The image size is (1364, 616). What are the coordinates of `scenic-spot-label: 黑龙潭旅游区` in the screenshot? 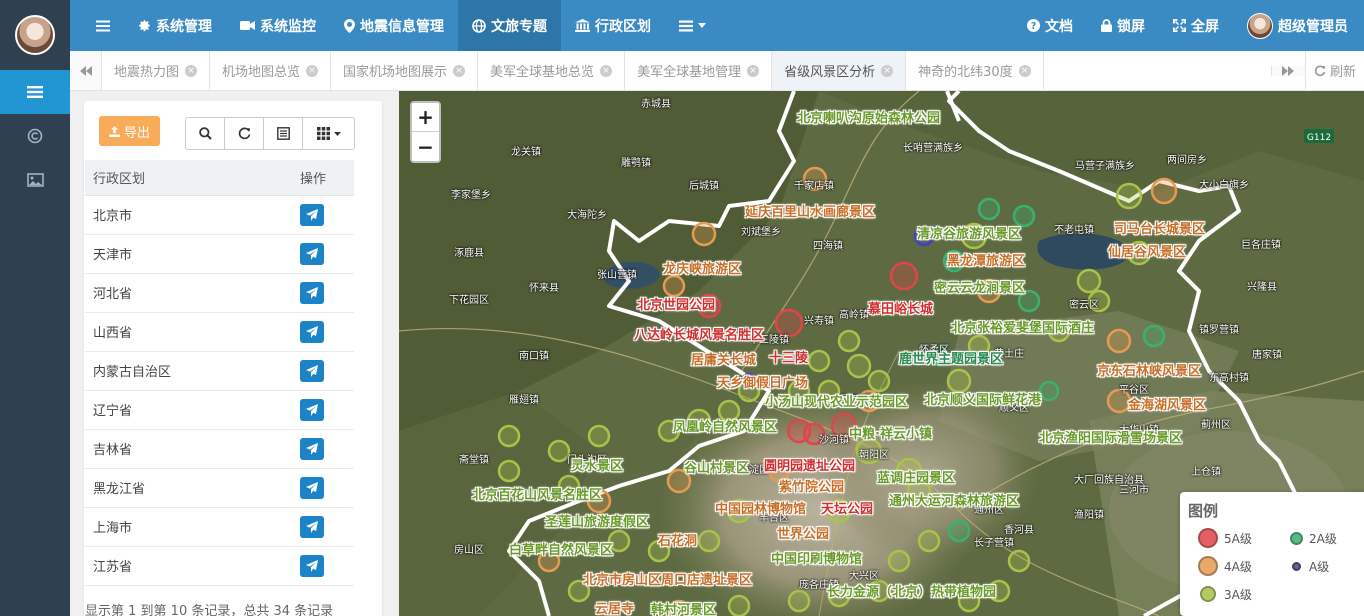 It's located at (986, 259).